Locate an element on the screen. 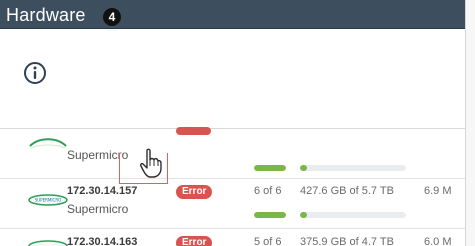 This screenshot has height=246, width=475. storage-text: 375.9 GB of 4.7 TB is located at coordinates (347, 241).